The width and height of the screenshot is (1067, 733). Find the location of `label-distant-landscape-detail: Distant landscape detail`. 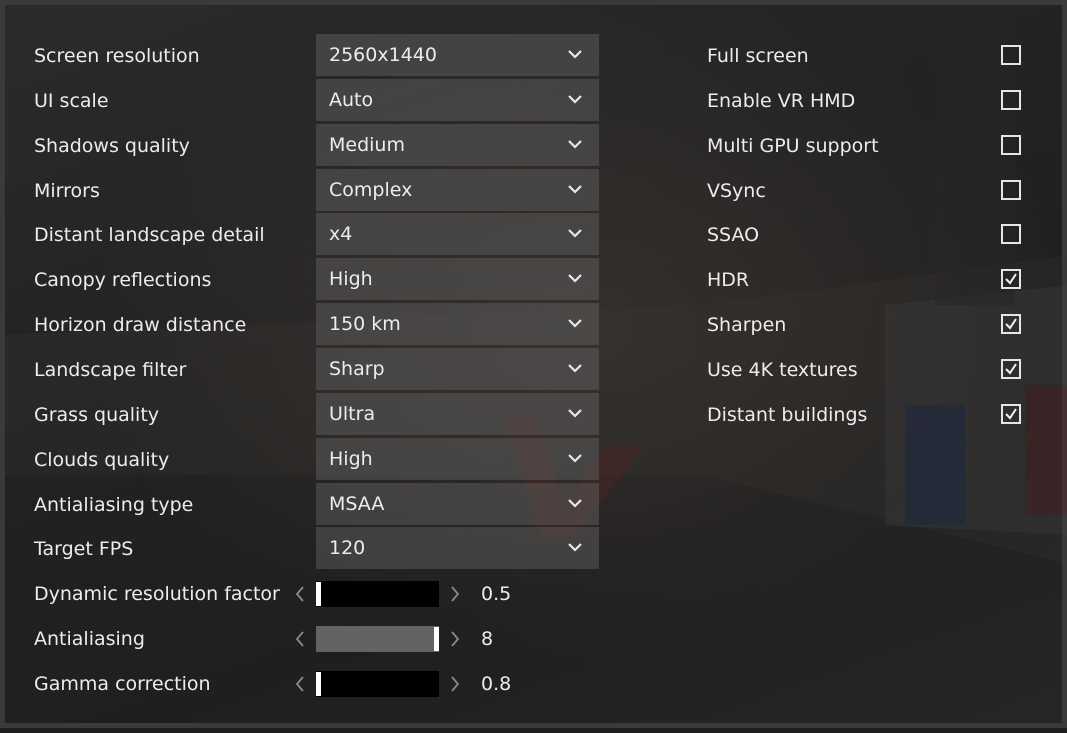

label-distant-landscape-detail: Distant landscape detail is located at coordinates (149, 235).